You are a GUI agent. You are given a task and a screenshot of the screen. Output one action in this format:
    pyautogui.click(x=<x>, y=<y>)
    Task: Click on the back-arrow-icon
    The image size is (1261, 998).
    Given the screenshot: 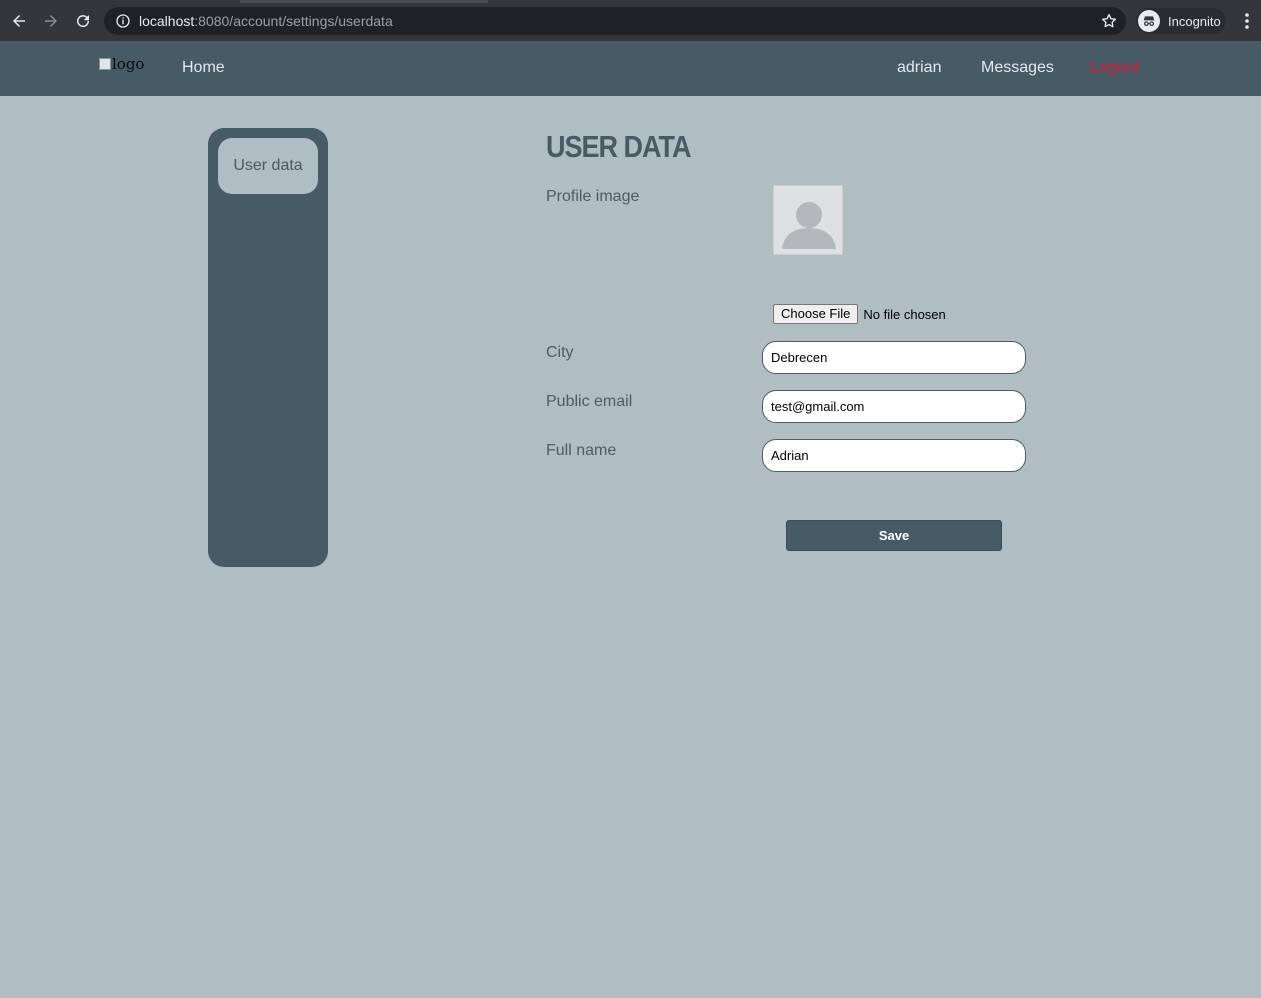 What is the action you would take?
    pyautogui.click(x=19, y=21)
    